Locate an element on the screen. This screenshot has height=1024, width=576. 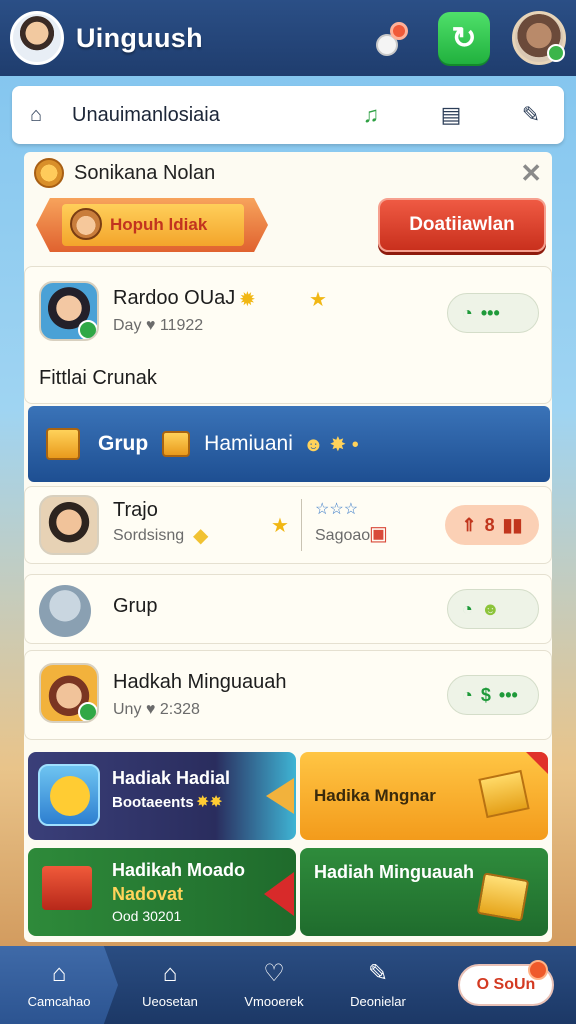
profile-avatar is located at coordinates (539, 38).